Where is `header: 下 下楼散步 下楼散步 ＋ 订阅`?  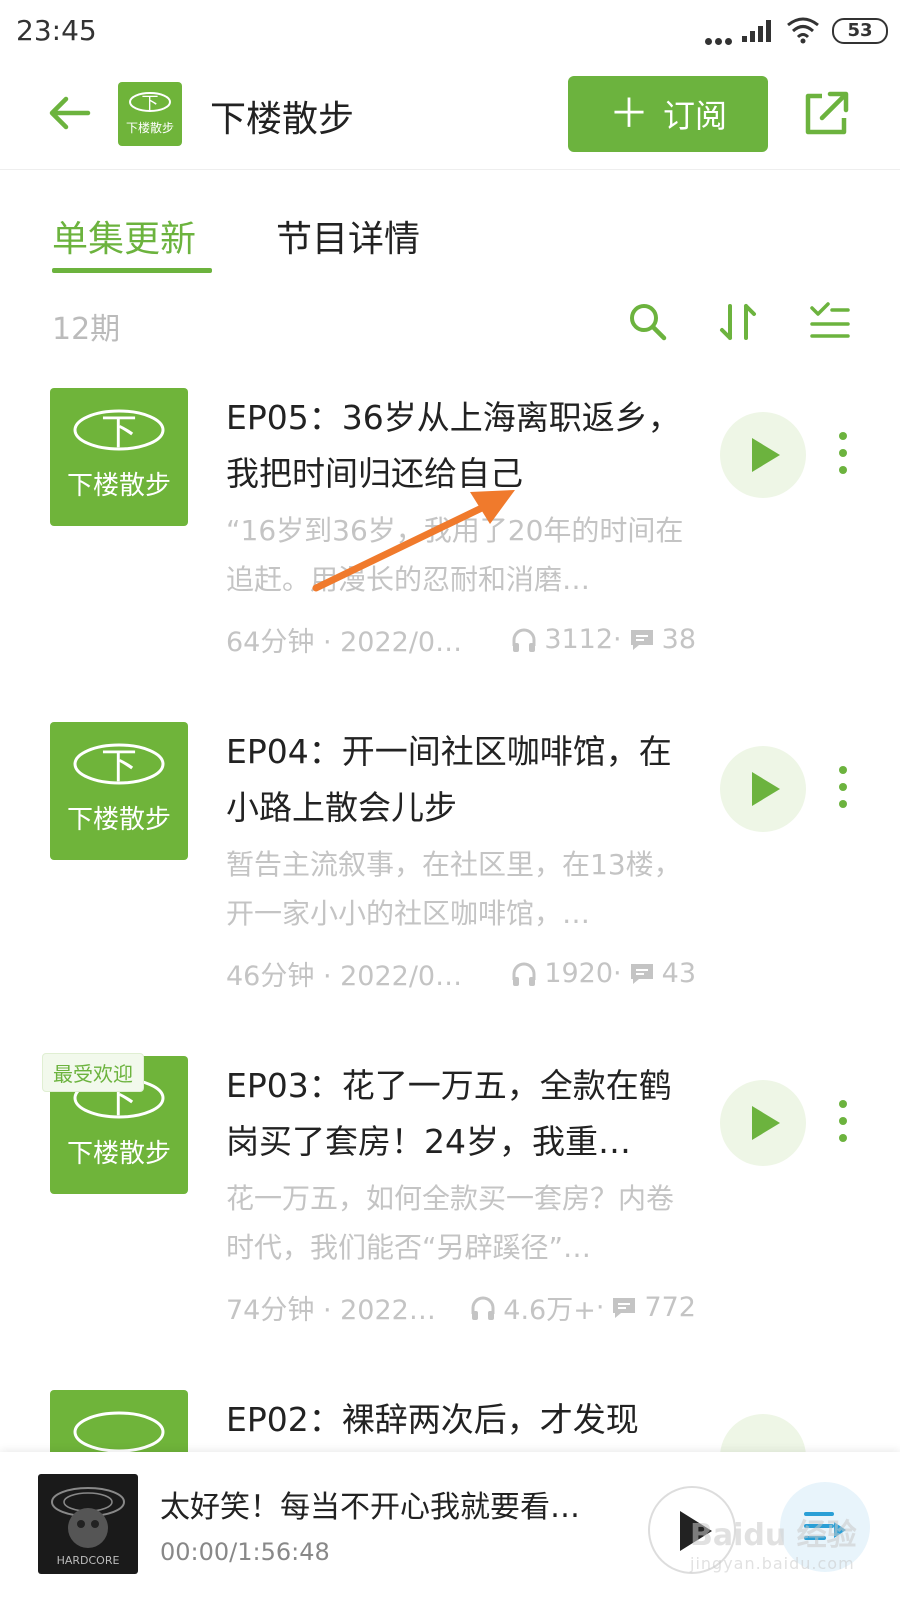 header: 下 下楼散步 下楼散步 ＋ 订阅 is located at coordinates (450, 116).